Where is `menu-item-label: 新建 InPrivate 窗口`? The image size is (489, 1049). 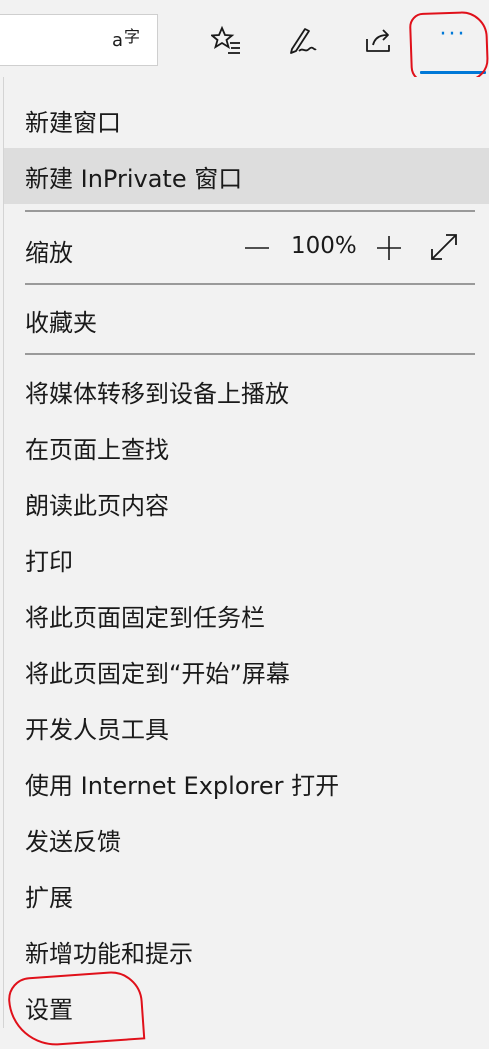
menu-item-label: 新建 InPrivate 窗口 is located at coordinates (134, 178).